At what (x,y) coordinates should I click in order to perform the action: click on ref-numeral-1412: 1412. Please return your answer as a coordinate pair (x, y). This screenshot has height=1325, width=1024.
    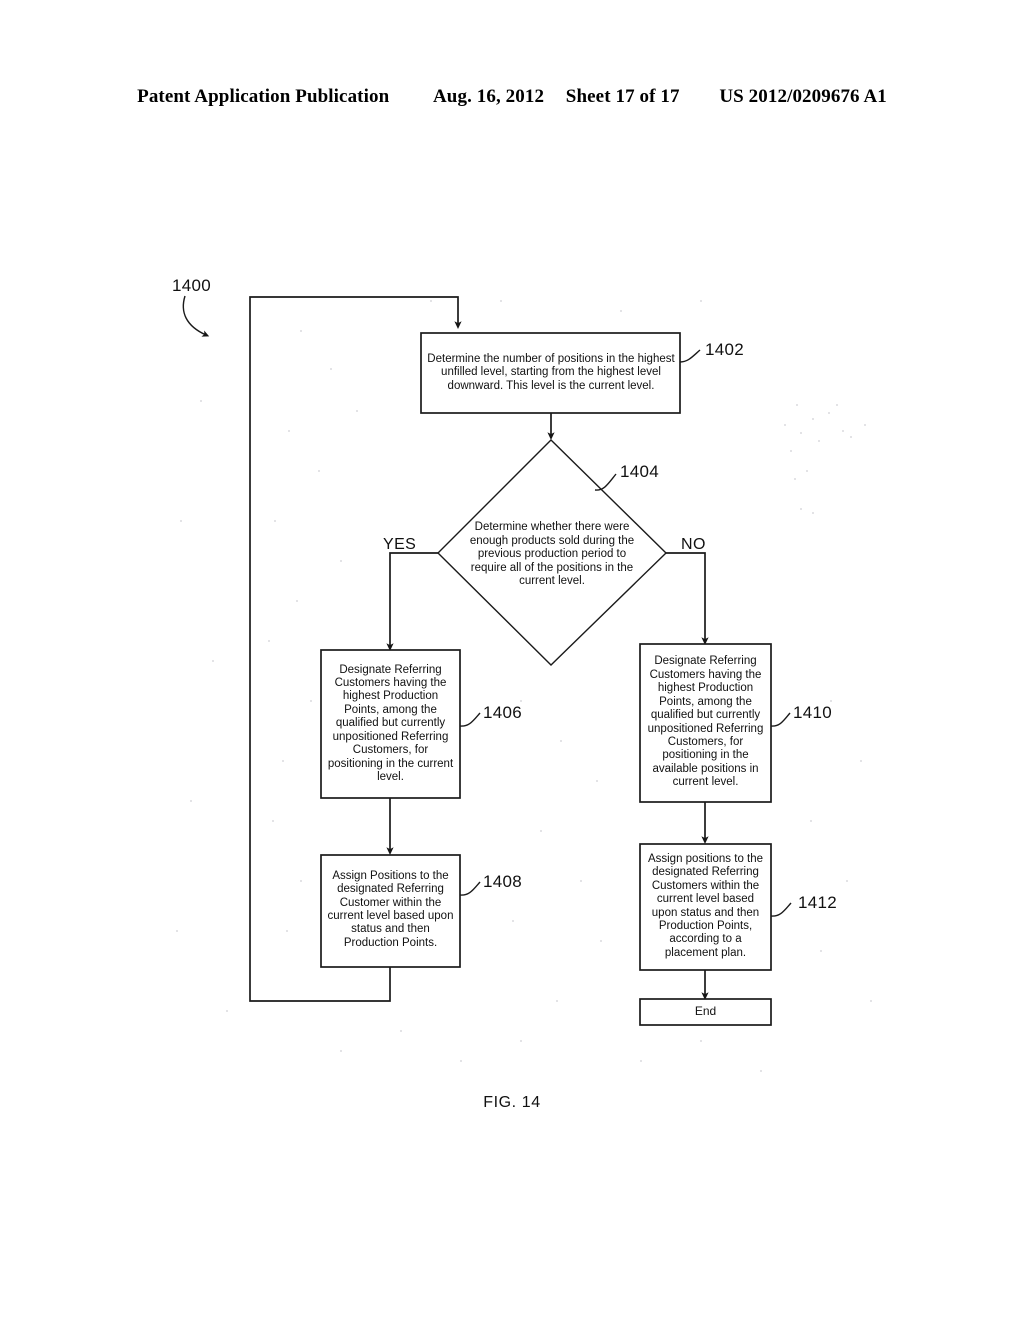
    Looking at the image, I should click on (818, 902).